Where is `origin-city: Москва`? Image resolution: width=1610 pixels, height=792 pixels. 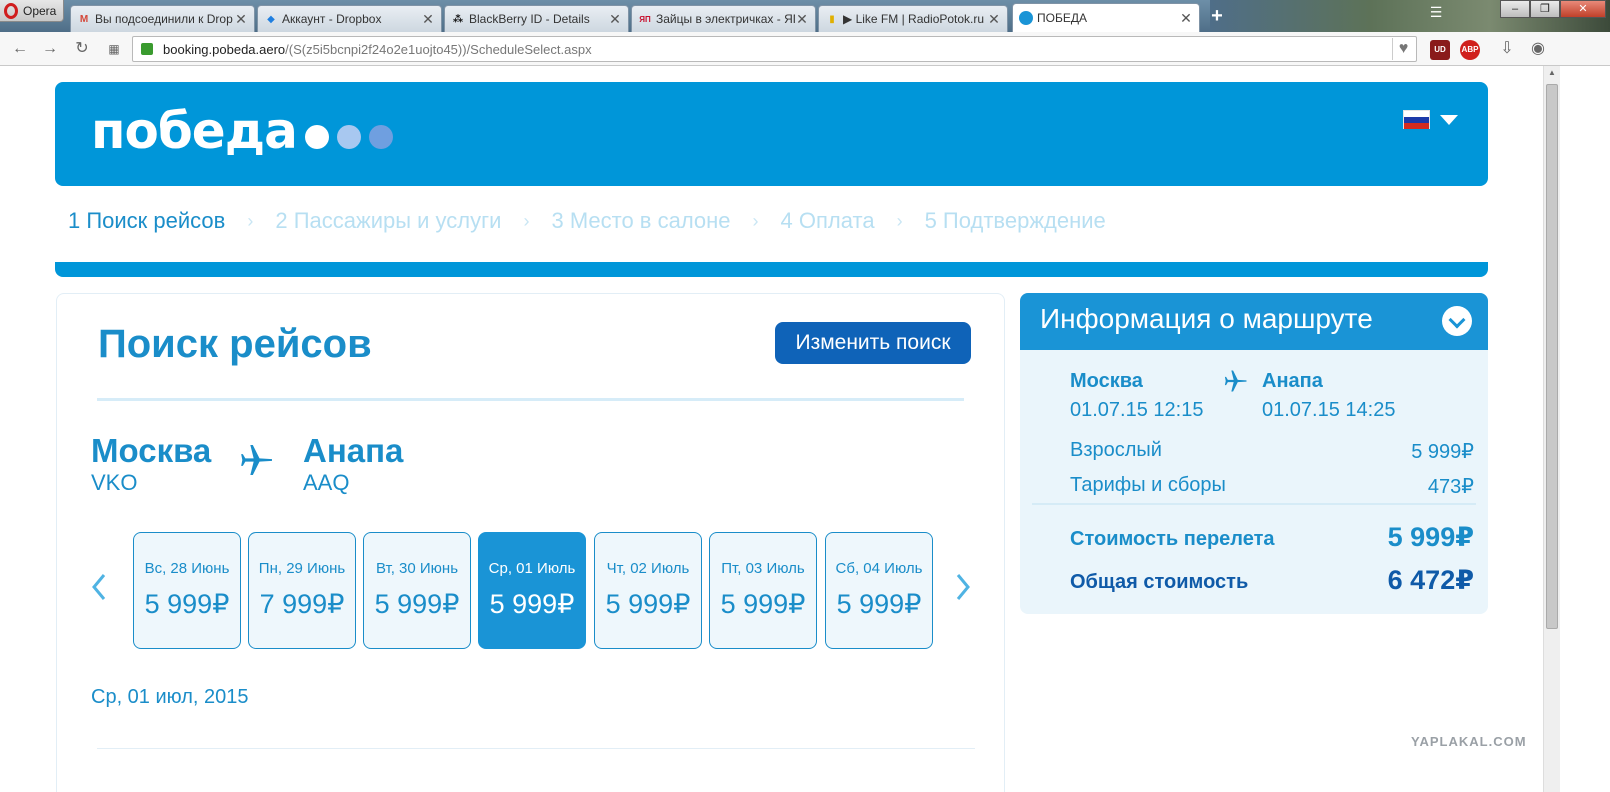
origin-city: Москва is located at coordinates (151, 450).